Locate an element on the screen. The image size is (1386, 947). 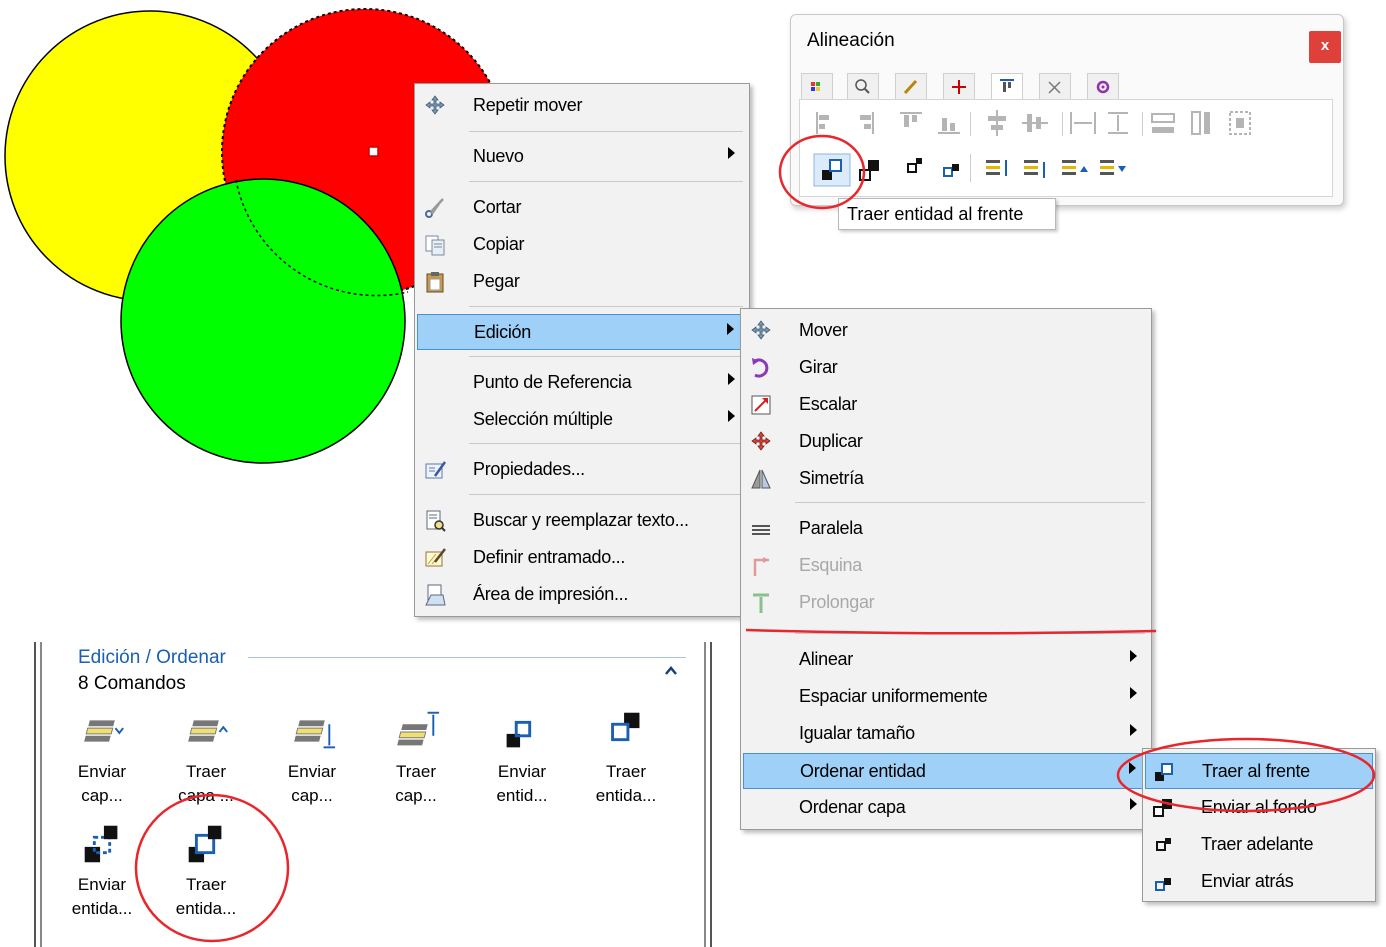
menu-item-enviar-atras: Enviar atrás is located at coordinates (1259, 881).